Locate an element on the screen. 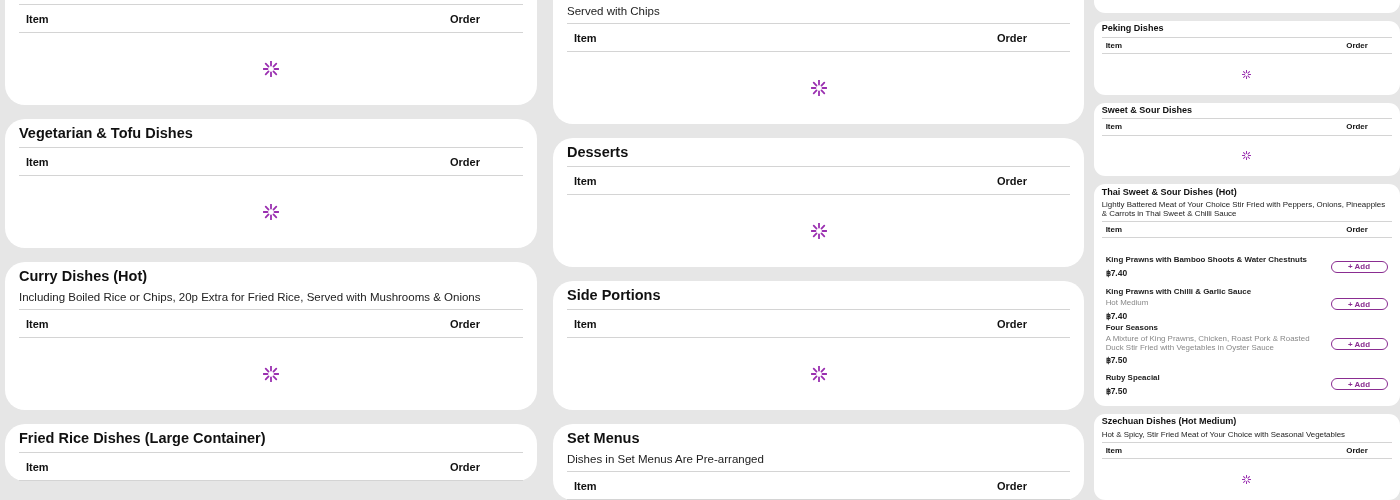 The image size is (1400, 500). section-title: Side Portions is located at coordinates (614, 295).